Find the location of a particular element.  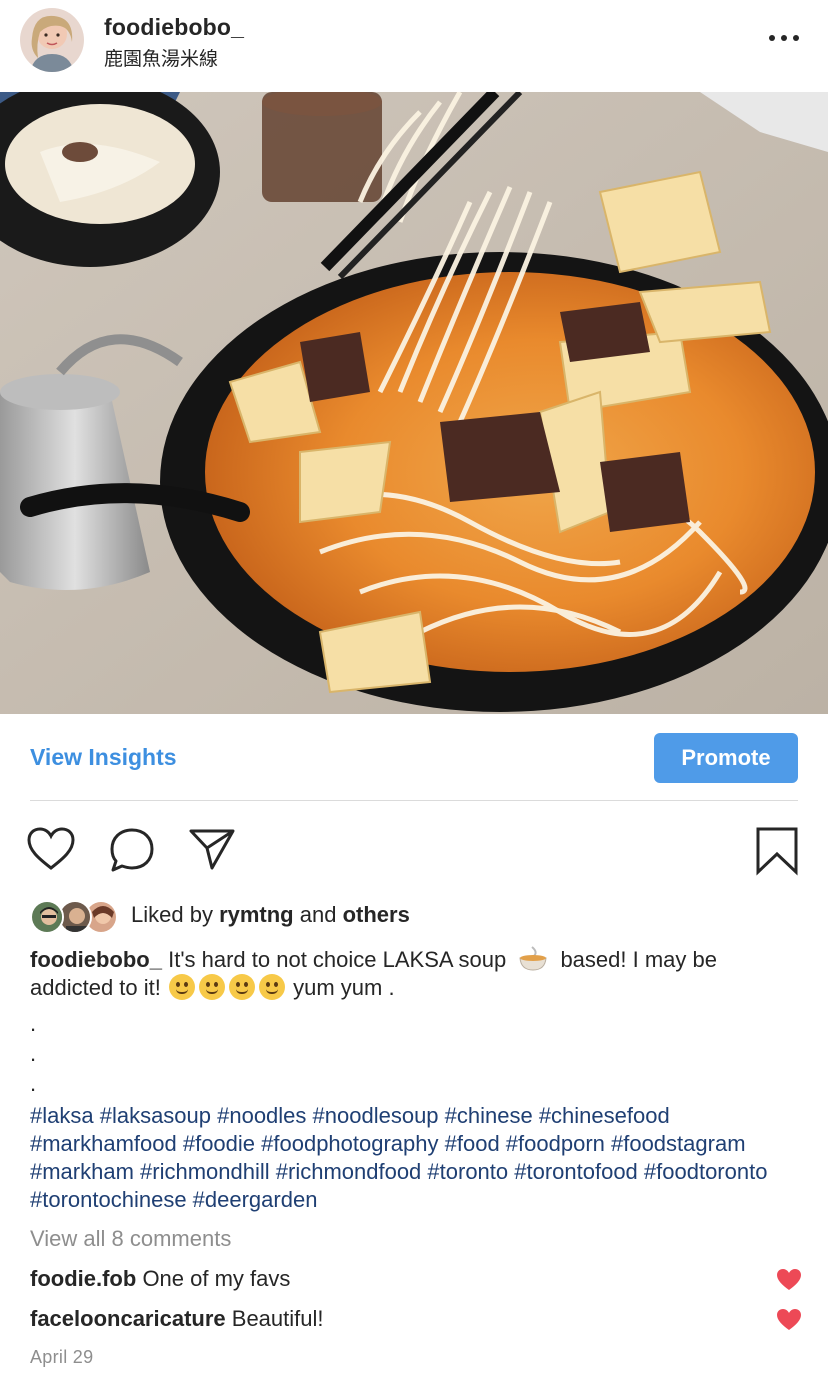

yum-face-emoji-icon is located at coordinates (272, 987).